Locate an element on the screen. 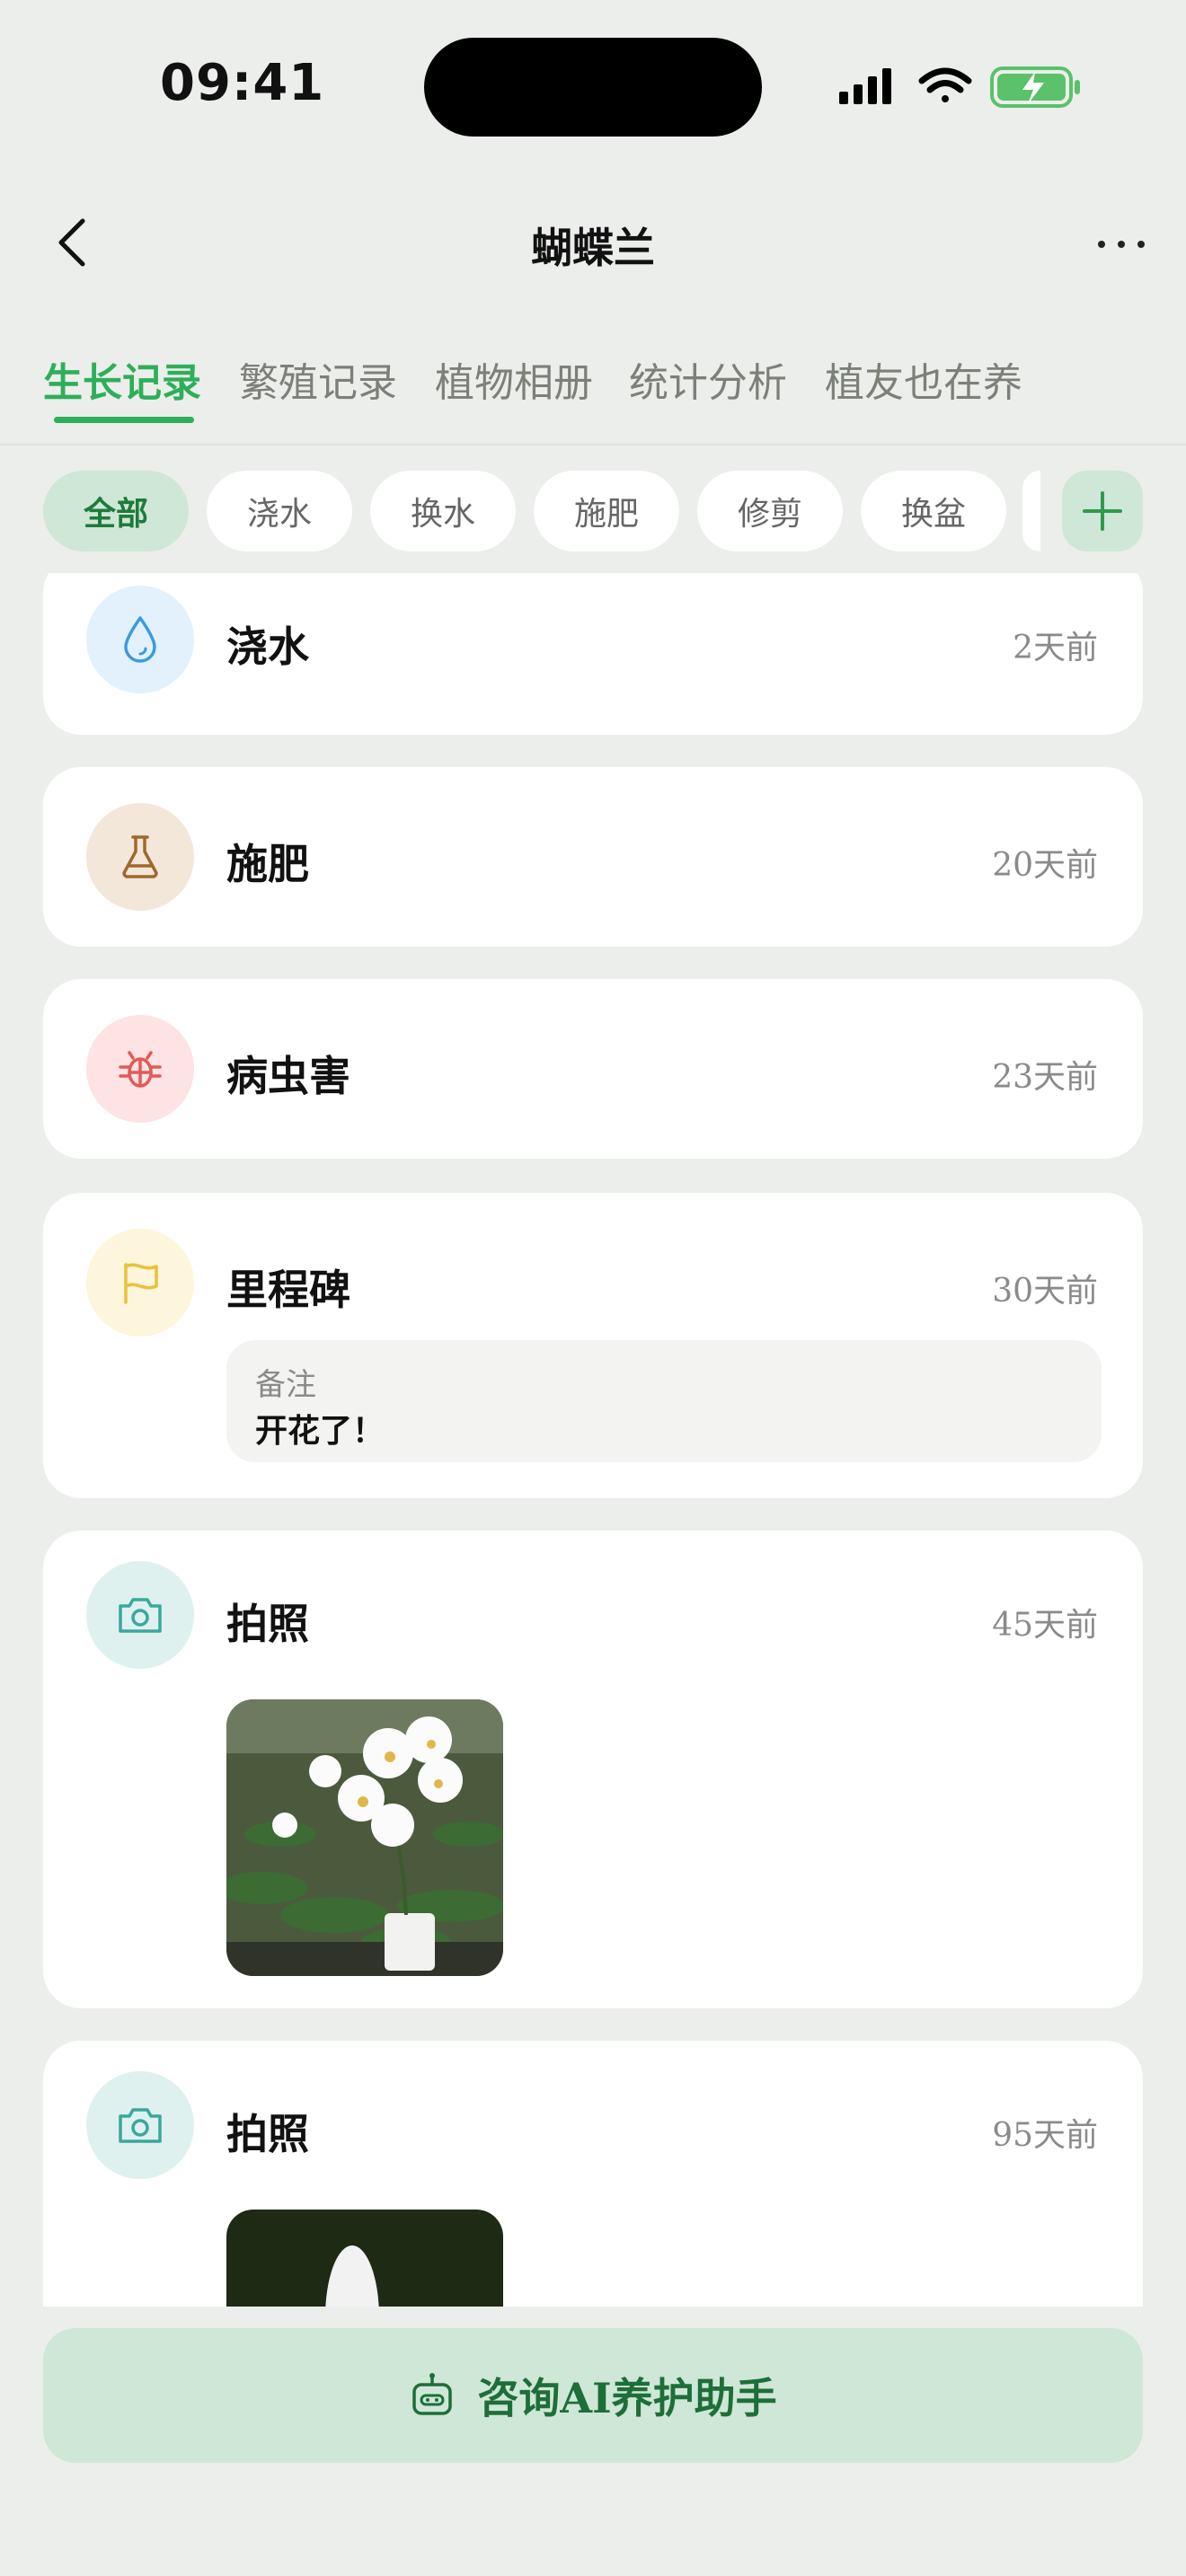  battery-icon is located at coordinates (1035, 87).